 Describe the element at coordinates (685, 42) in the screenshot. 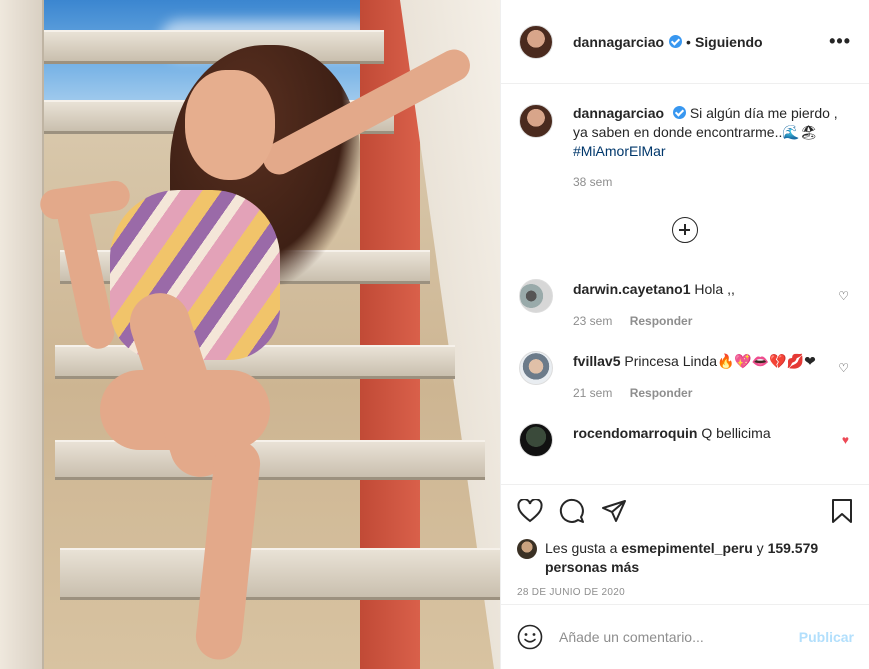

I see `post-header: dannagarciao • Siguiendo •••` at that location.